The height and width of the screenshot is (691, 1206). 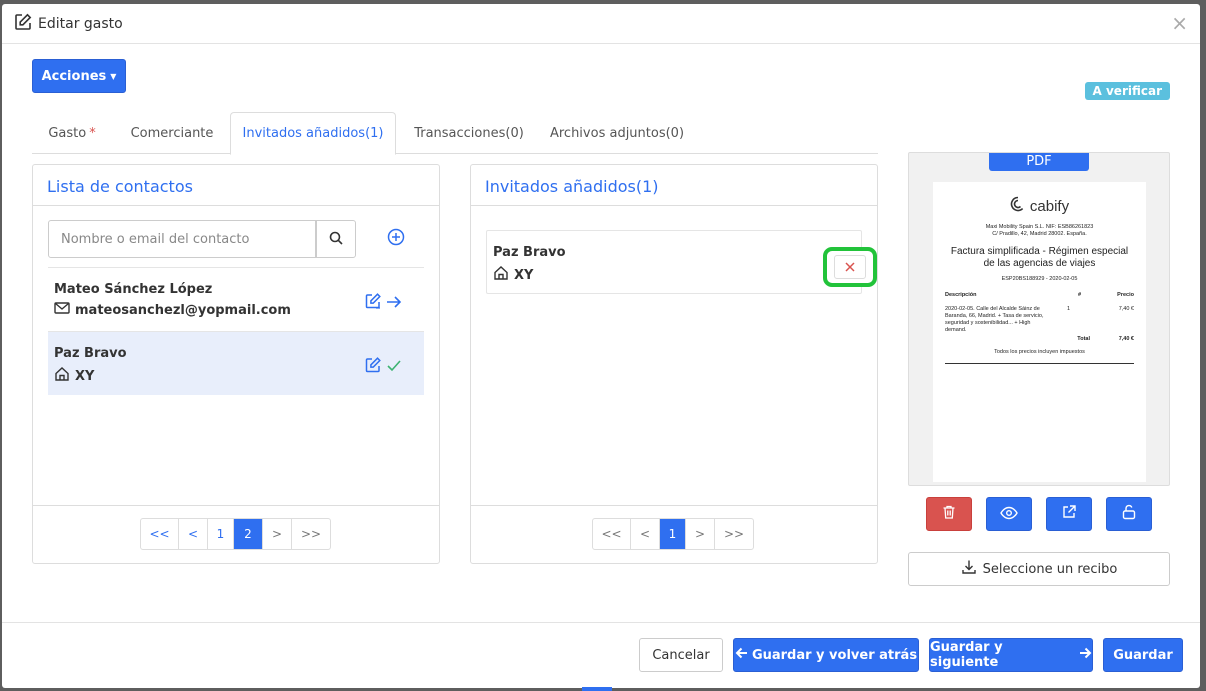 What do you see at coordinates (1126, 339) in the screenshot?
I see `receipt-total-value: 7,40 €` at bounding box center [1126, 339].